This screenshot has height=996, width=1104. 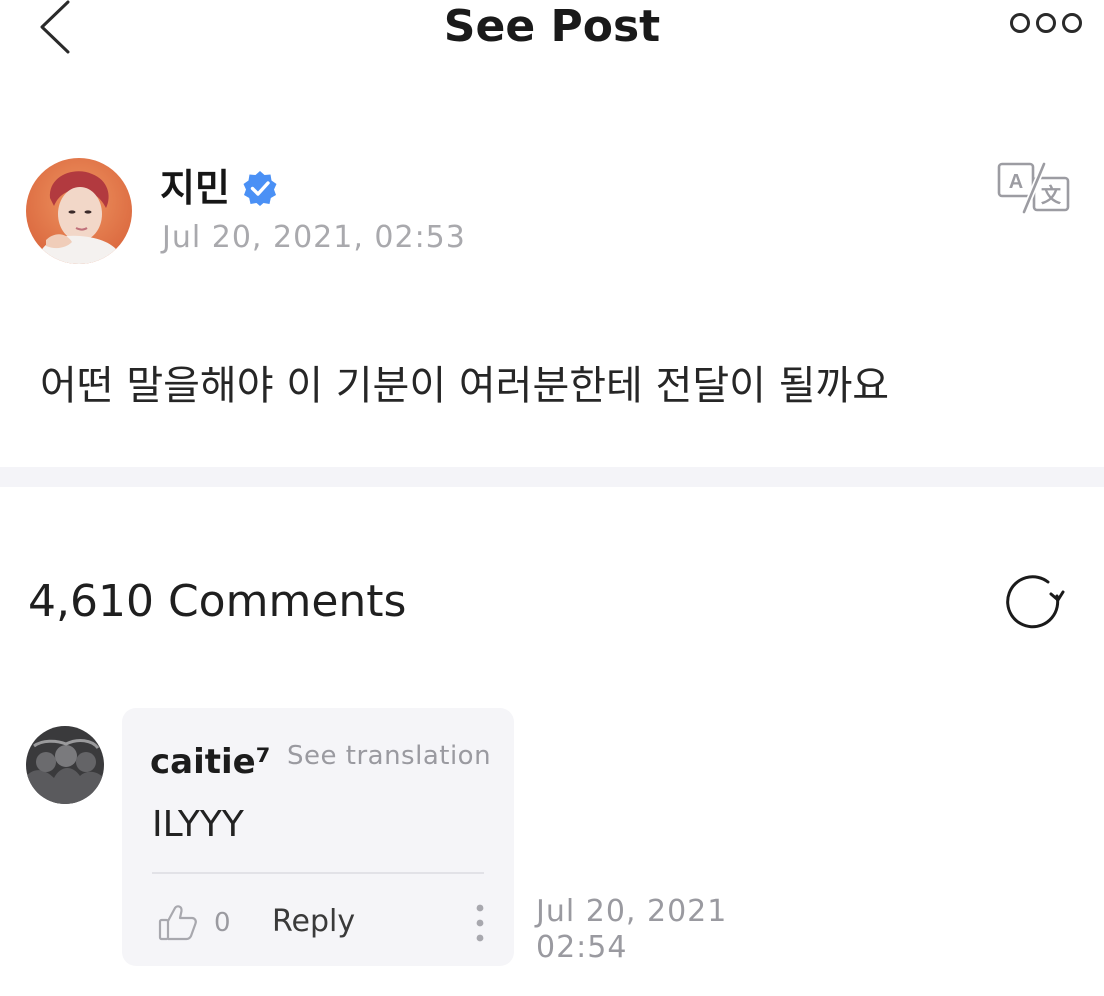 What do you see at coordinates (198, 824) in the screenshot?
I see `comment-body-text: ILYYY` at bounding box center [198, 824].